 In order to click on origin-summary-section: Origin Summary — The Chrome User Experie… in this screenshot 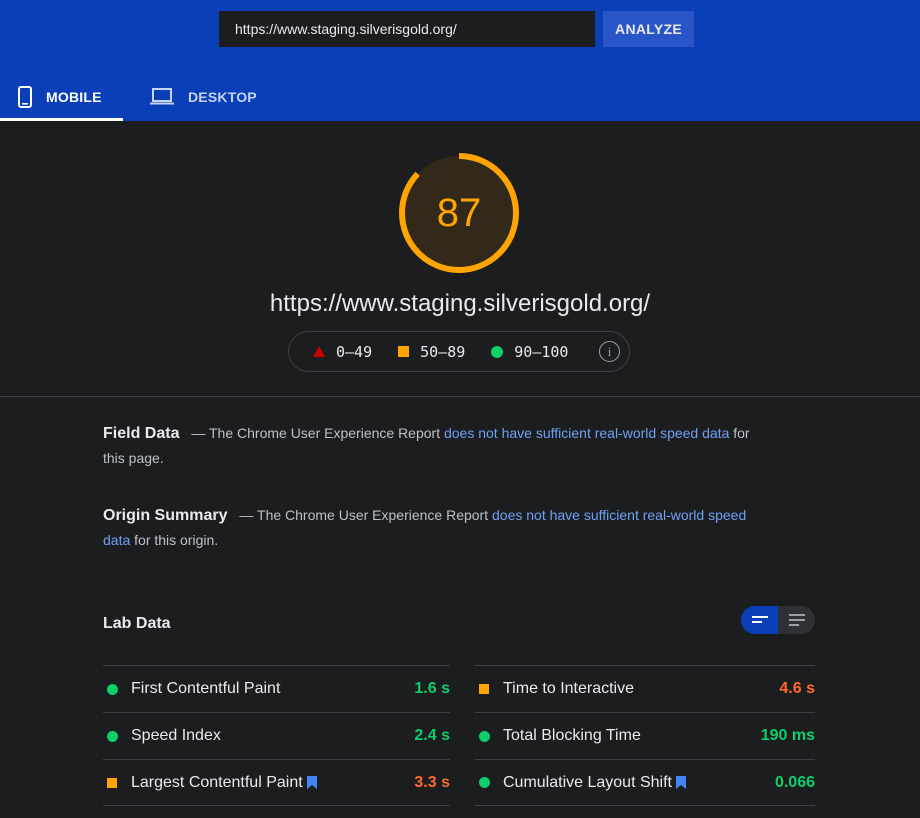, I will do `click(428, 528)`.